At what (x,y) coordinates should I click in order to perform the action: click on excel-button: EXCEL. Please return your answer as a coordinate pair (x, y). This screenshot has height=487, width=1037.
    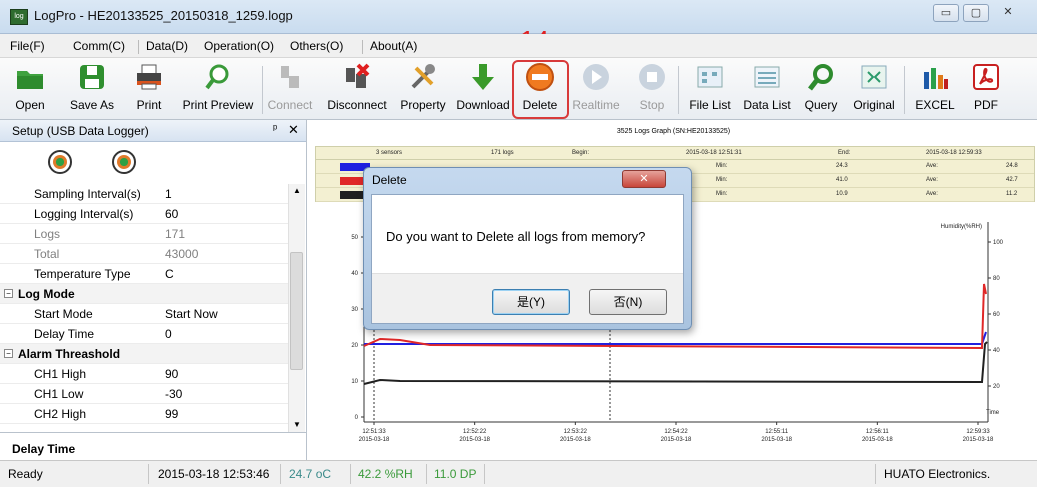
    Looking at the image, I should click on (935, 90).